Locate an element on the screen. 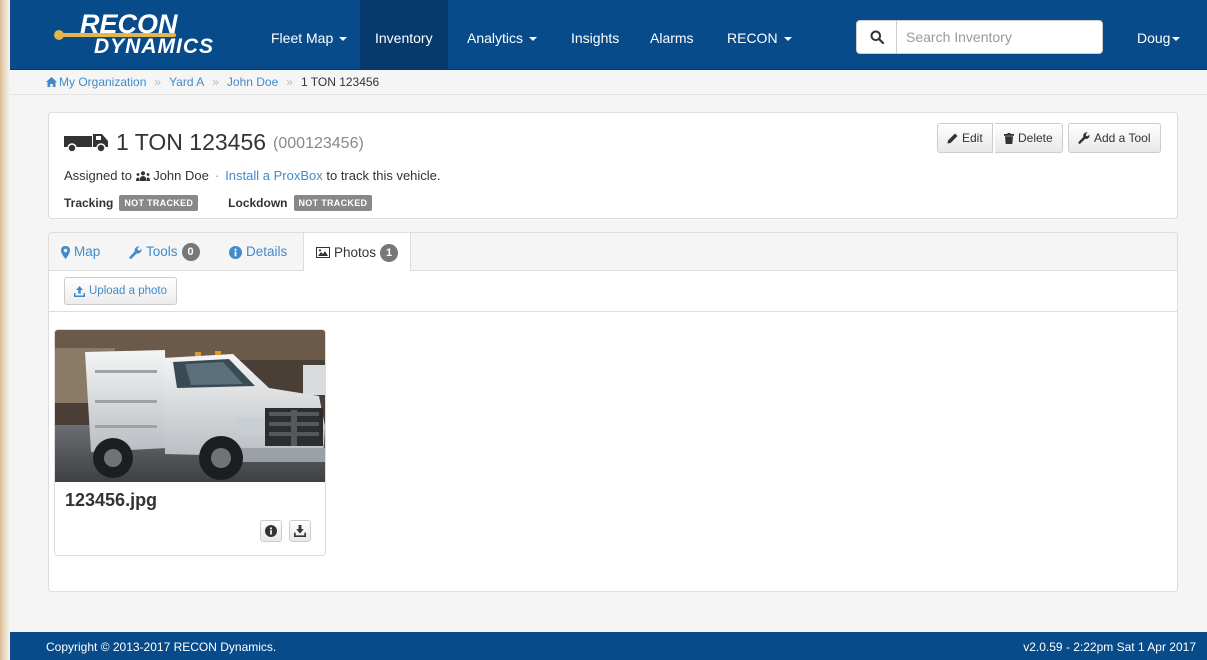  nav-insights: Insights is located at coordinates (595, 35).